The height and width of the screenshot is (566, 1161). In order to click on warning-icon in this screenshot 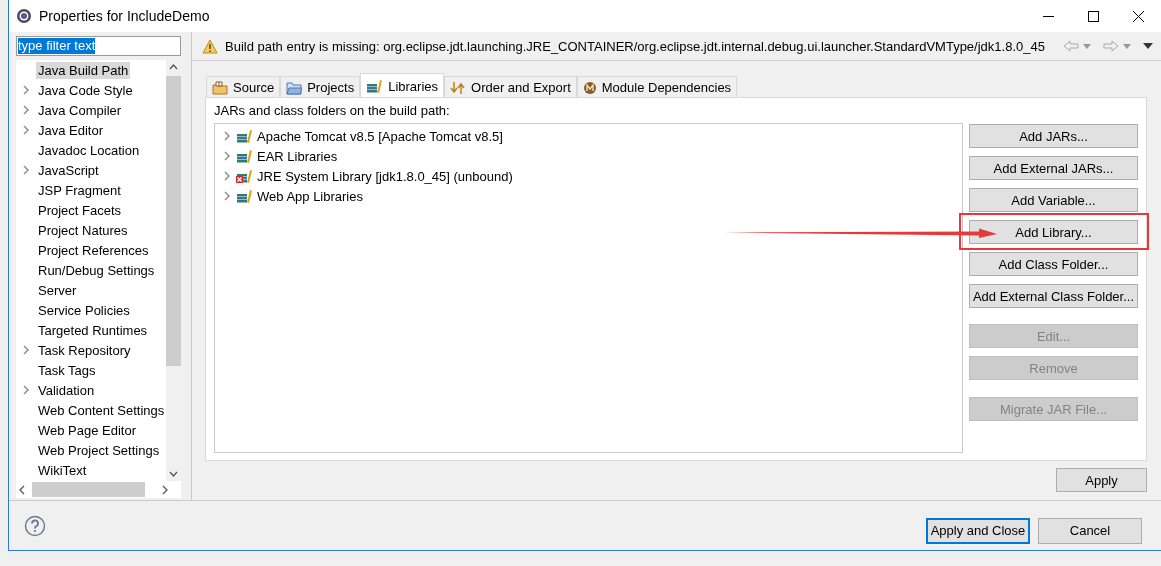, I will do `click(210, 46)`.